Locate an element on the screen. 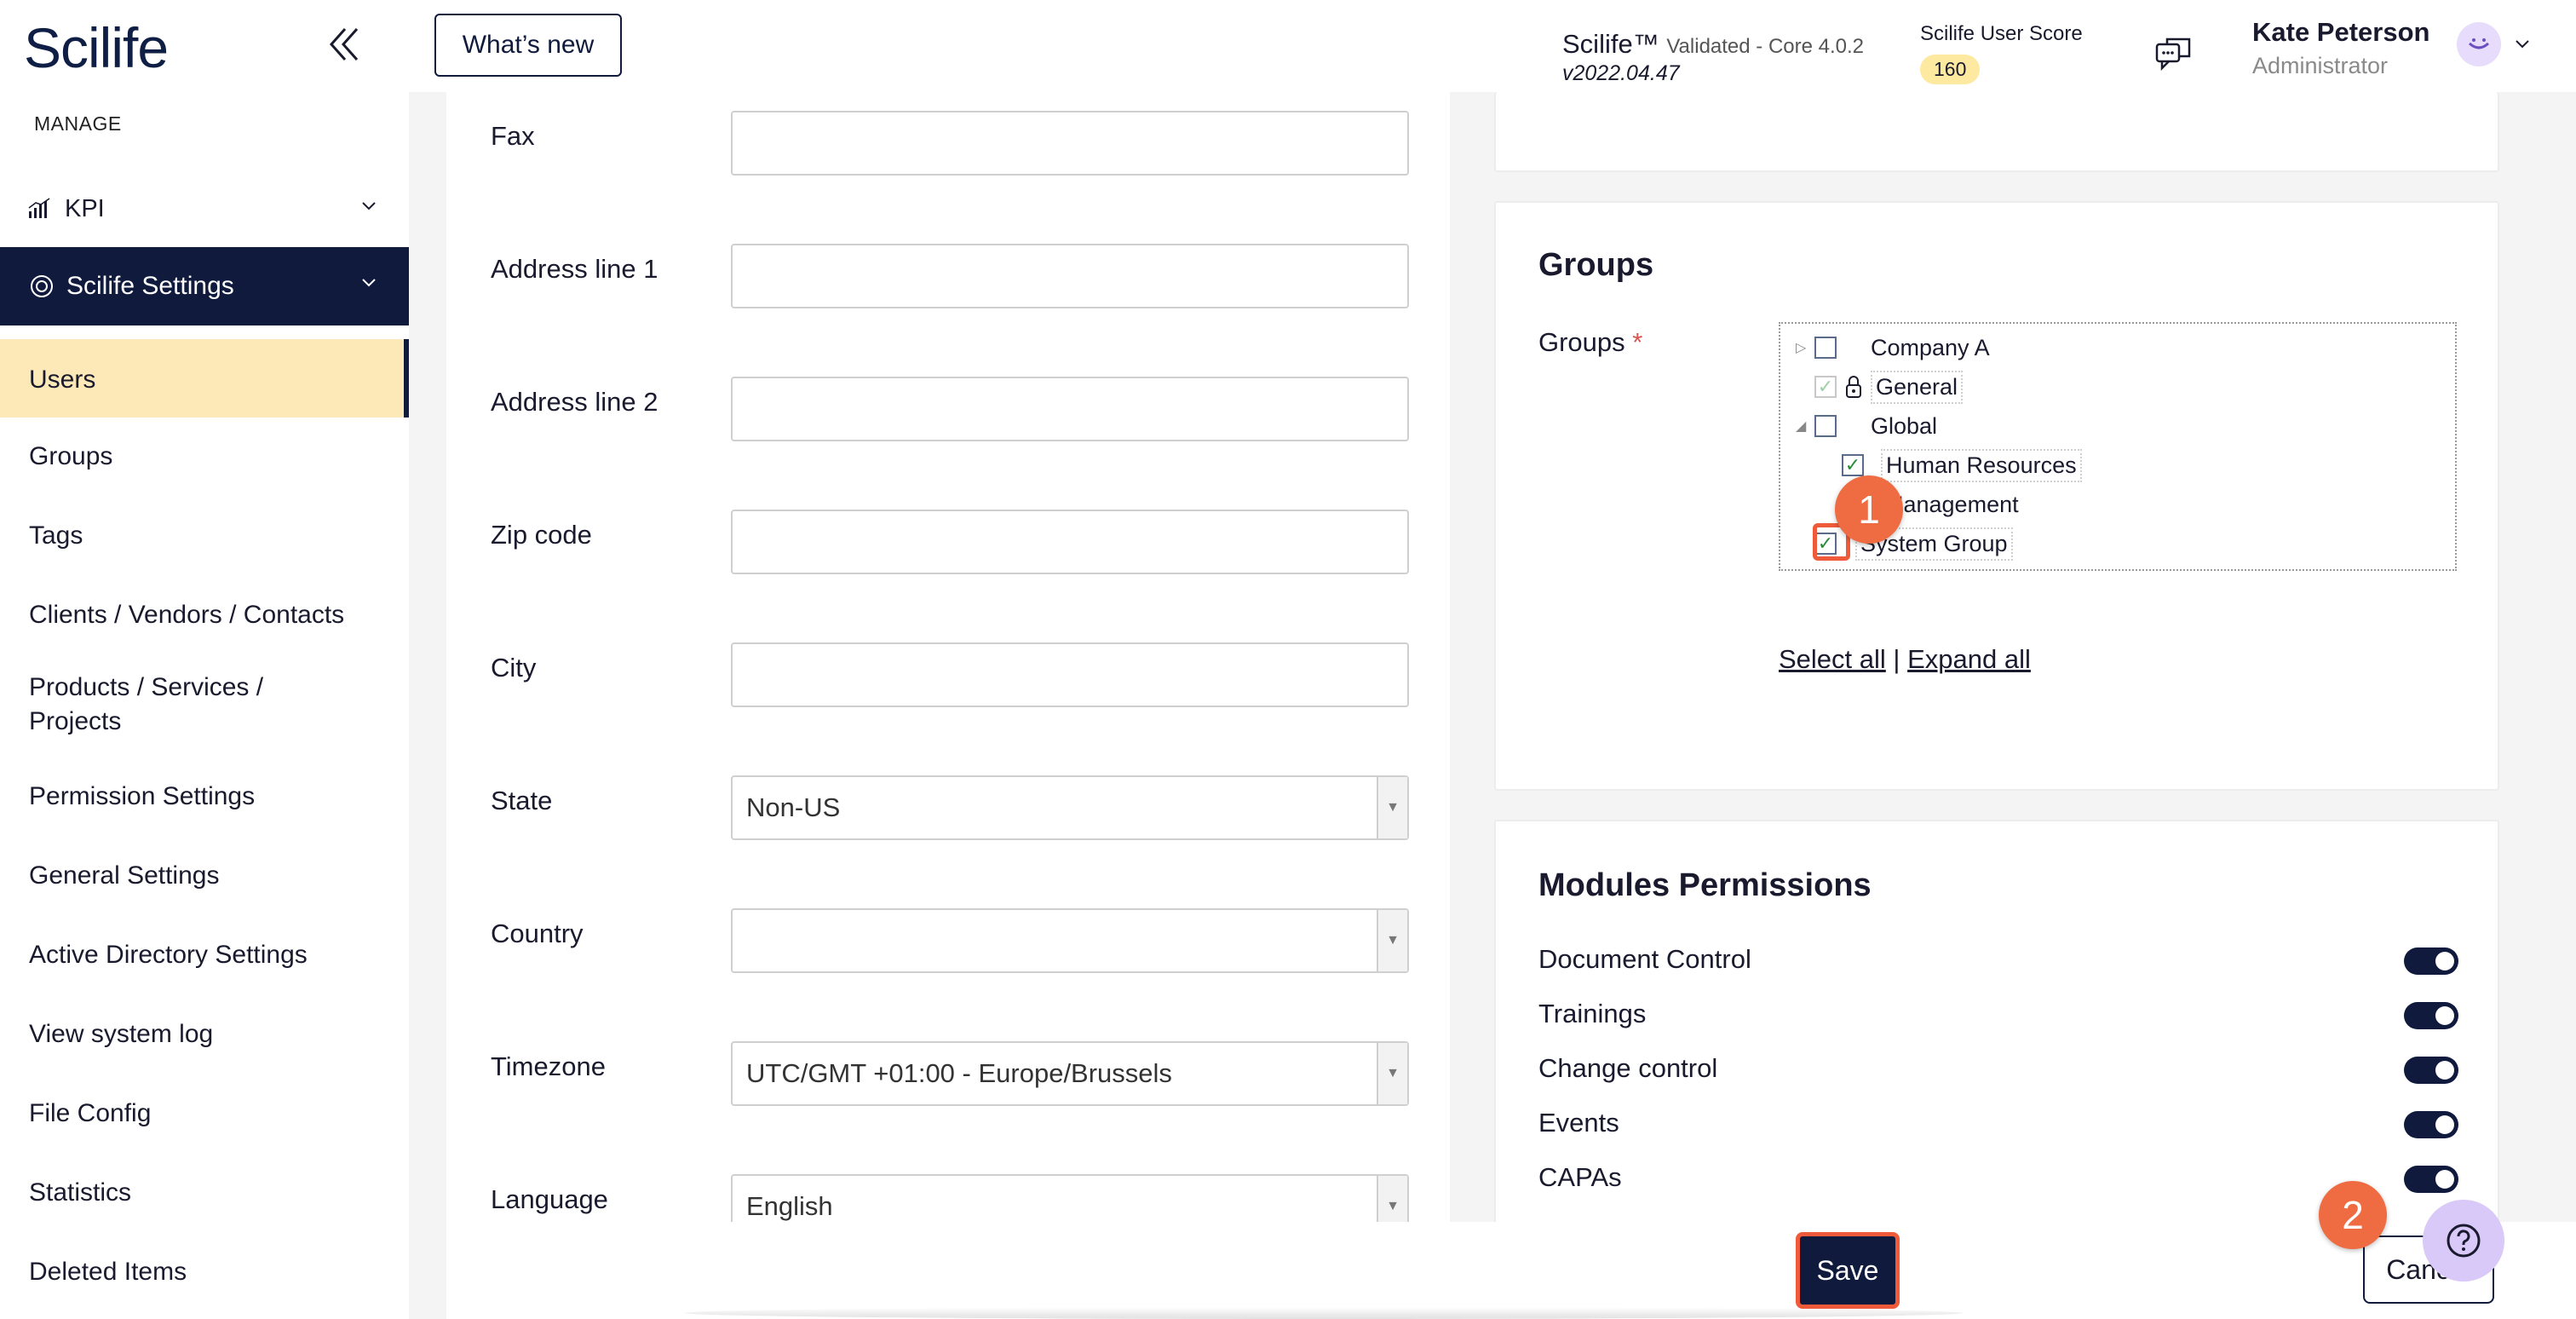 This screenshot has height=1319, width=2576. address-line-1-label: Address line 1 is located at coordinates (574, 269).